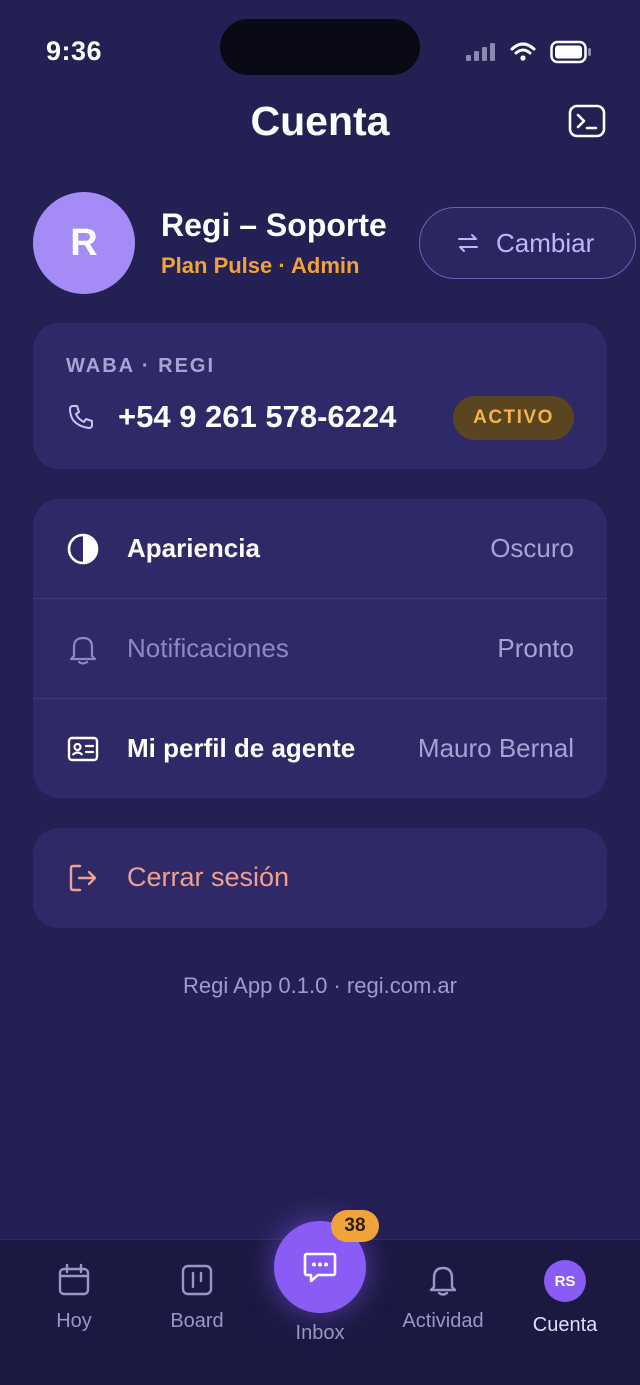 The height and width of the screenshot is (1385, 640). I want to click on nav-avatar-initials: RS, so click(565, 1281).